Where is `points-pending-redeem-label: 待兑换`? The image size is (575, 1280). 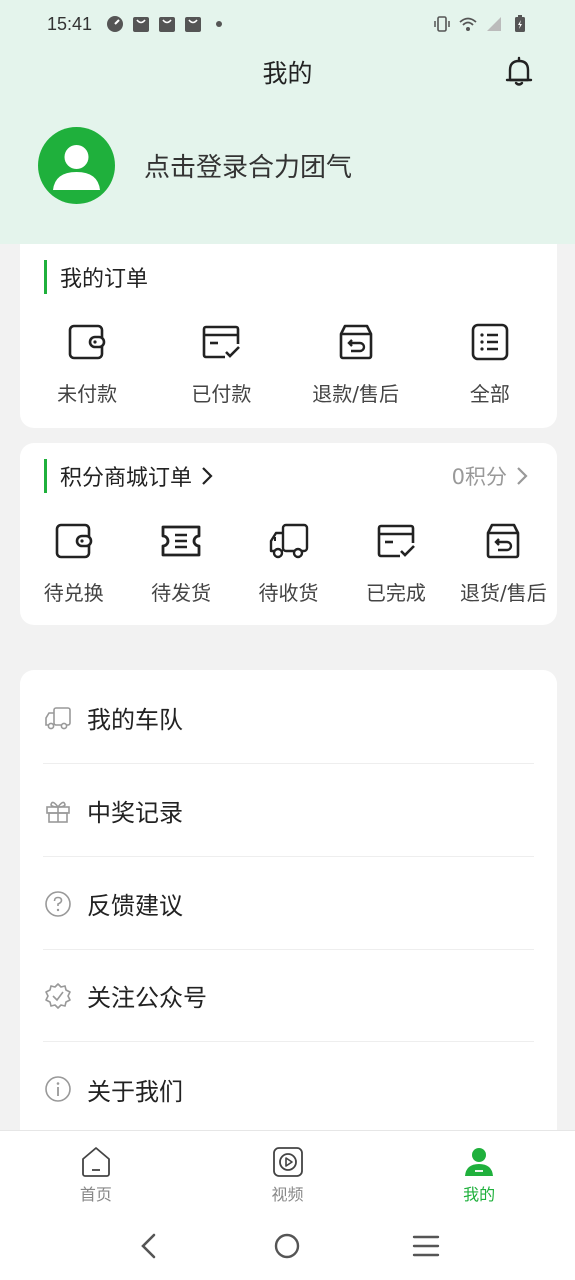 points-pending-redeem-label: 待兑换 is located at coordinates (73, 593).